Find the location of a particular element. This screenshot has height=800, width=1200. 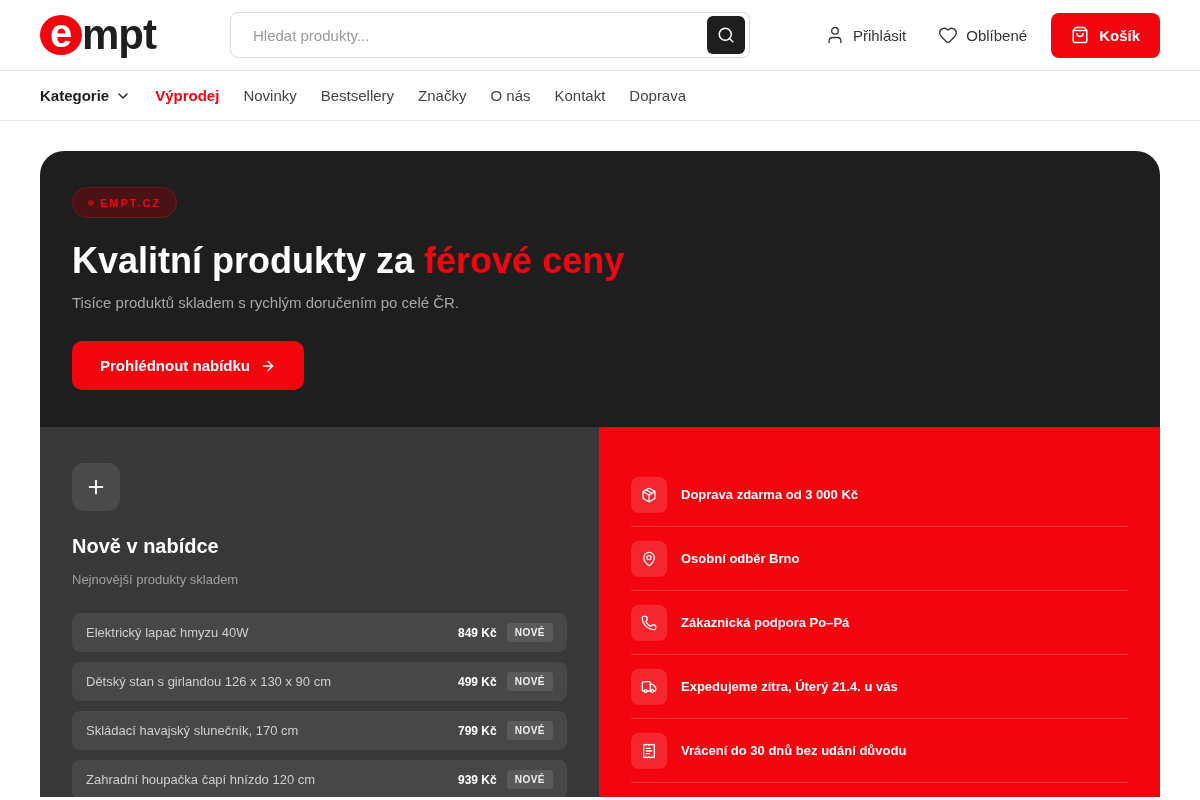

phone-icon is located at coordinates (649, 622).